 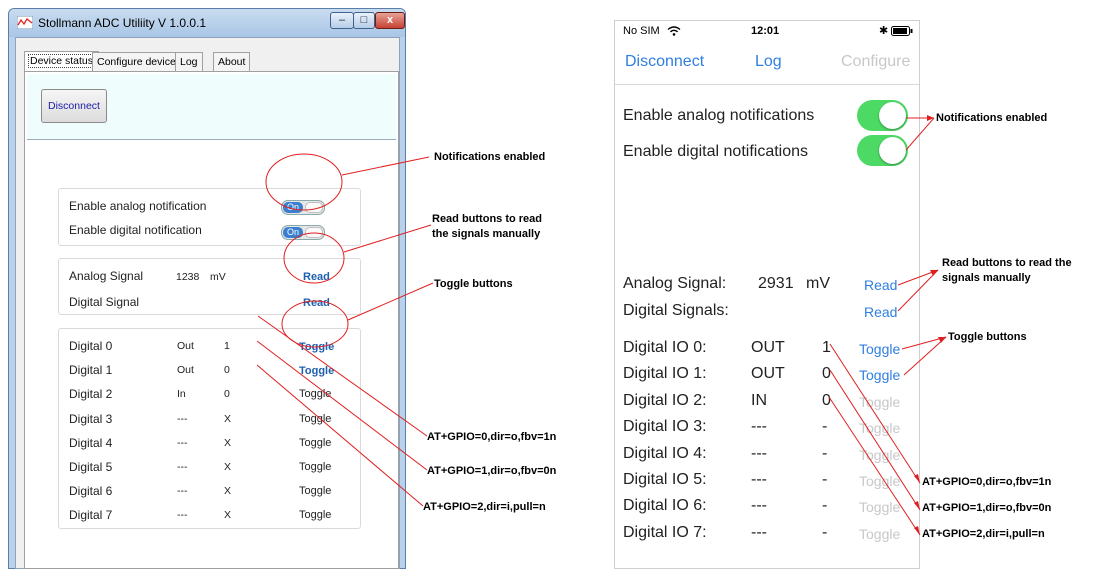 I want to click on toggle-pointer-line, so click(x=390, y=301).